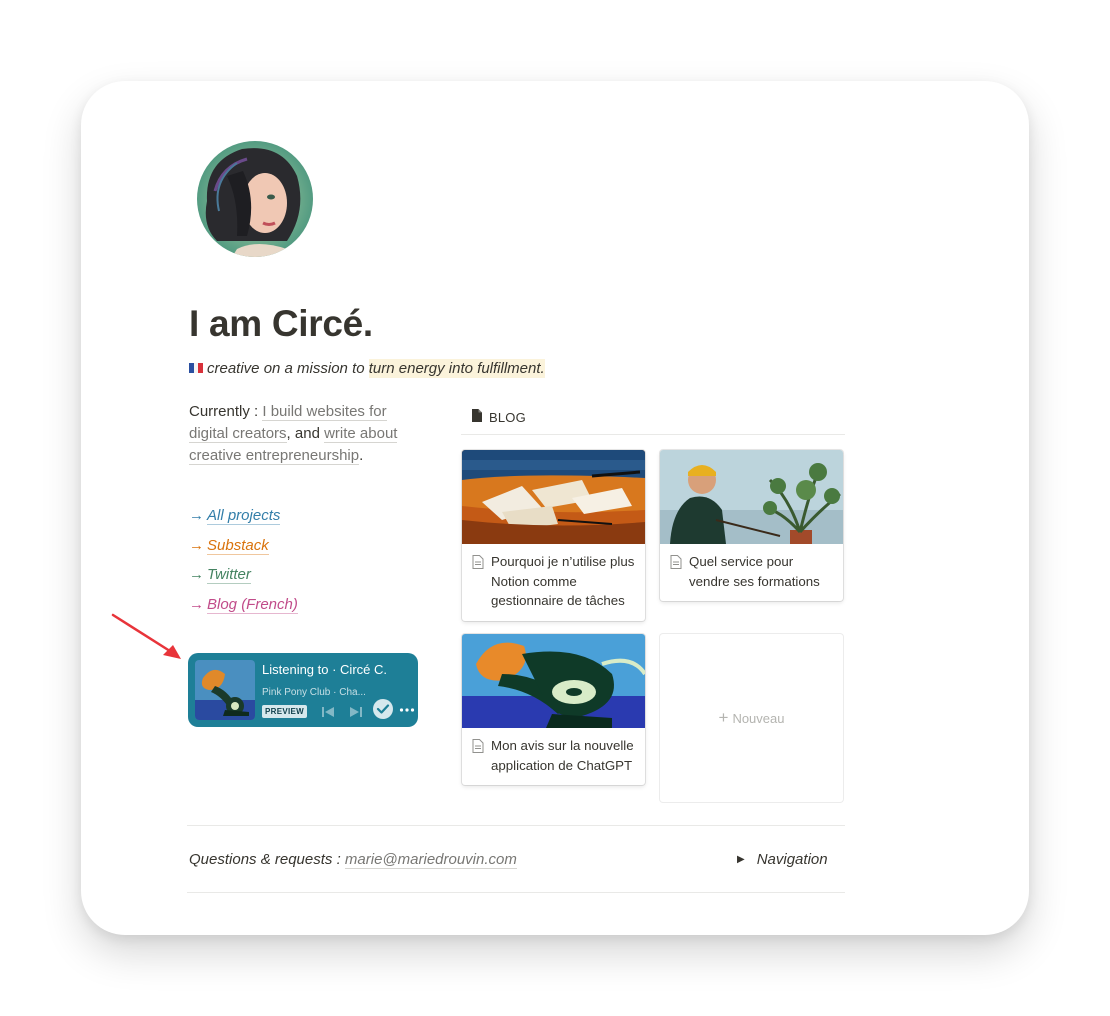 The image size is (1110, 1016). What do you see at coordinates (723, 717) in the screenshot?
I see `plus-icon: +` at bounding box center [723, 717].